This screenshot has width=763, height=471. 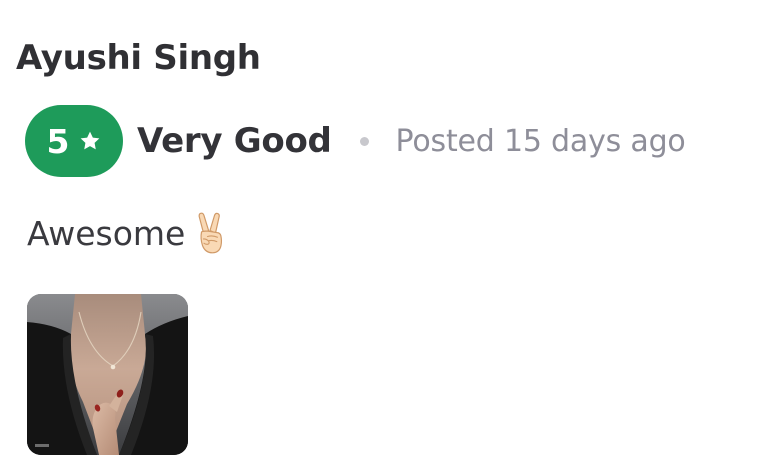 I want to click on review-photo-thumbnail, so click(x=107, y=374).